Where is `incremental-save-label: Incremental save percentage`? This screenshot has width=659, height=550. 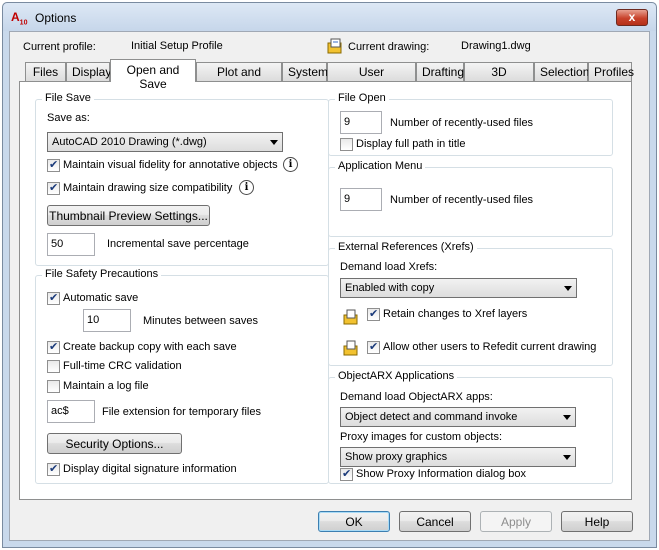 incremental-save-label: Incremental save percentage is located at coordinates (178, 244).